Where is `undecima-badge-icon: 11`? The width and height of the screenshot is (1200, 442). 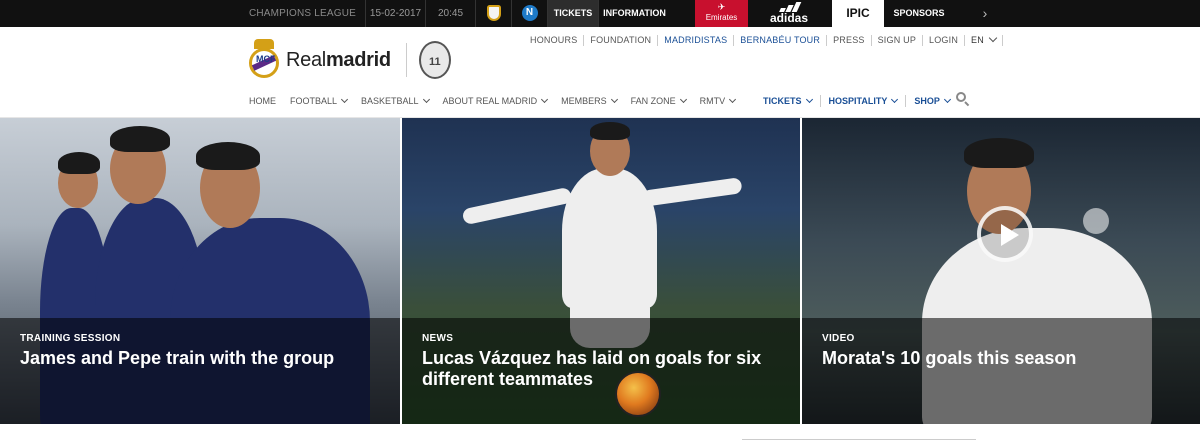 undecima-badge-icon: 11 is located at coordinates (434, 60).